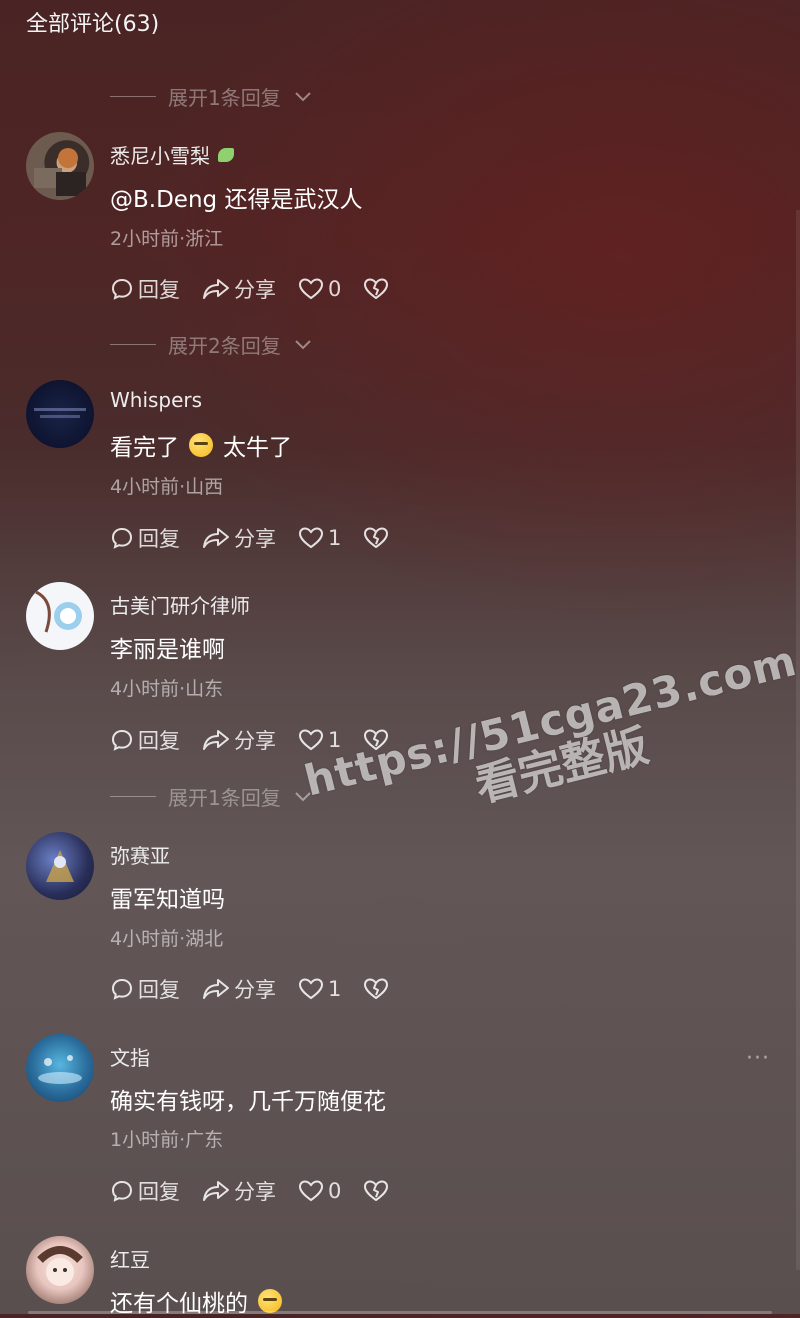  Describe the element at coordinates (550, 744) in the screenshot. I see `watermark: https://51cga23.com 看完整版` at that location.